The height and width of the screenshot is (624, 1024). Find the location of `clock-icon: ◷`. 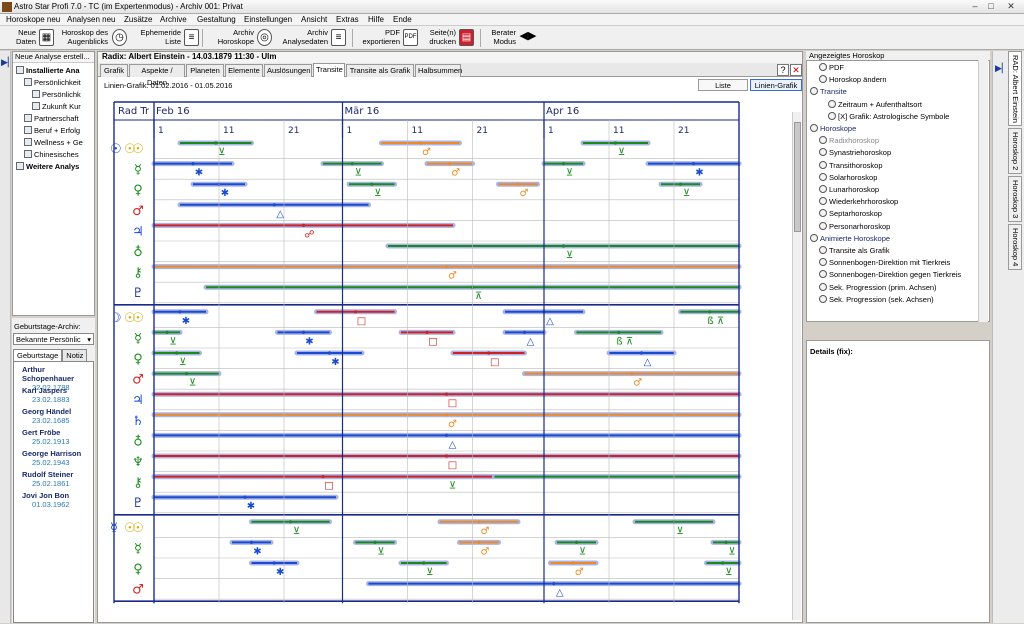

clock-icon: ◷ is located at coordinates (119, 37).